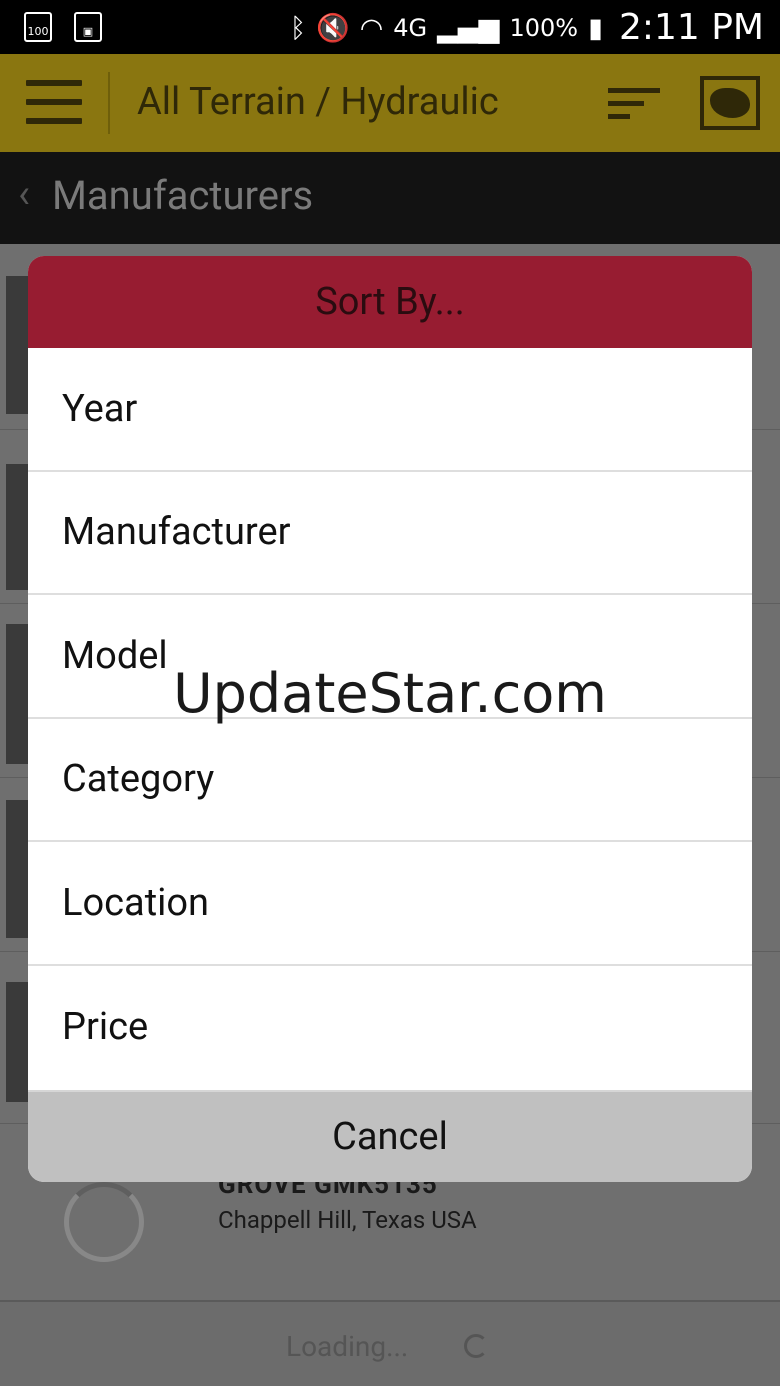 The image size is (780, 1386). Describe the element at coordinates (347, 1220) in the screenshot. I see `list-item-location: Chappell Hill, Texas USA` at that location.